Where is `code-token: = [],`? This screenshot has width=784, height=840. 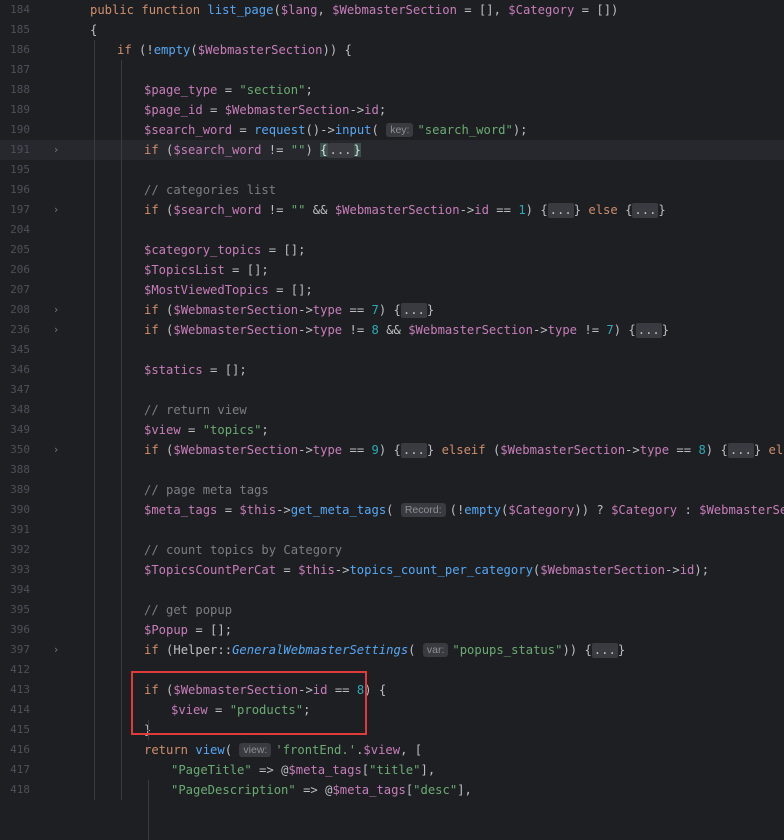
code-token: = [], is located at coordinates (482, 10).